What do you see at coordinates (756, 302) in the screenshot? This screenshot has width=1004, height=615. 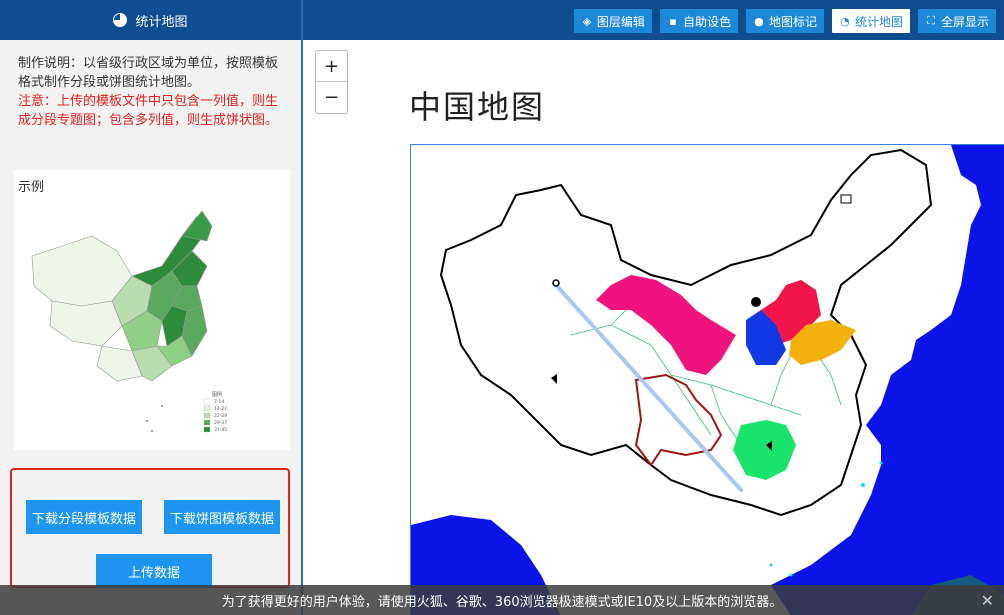 I see `comment-marker-icon` at bounding box center [756, 302].